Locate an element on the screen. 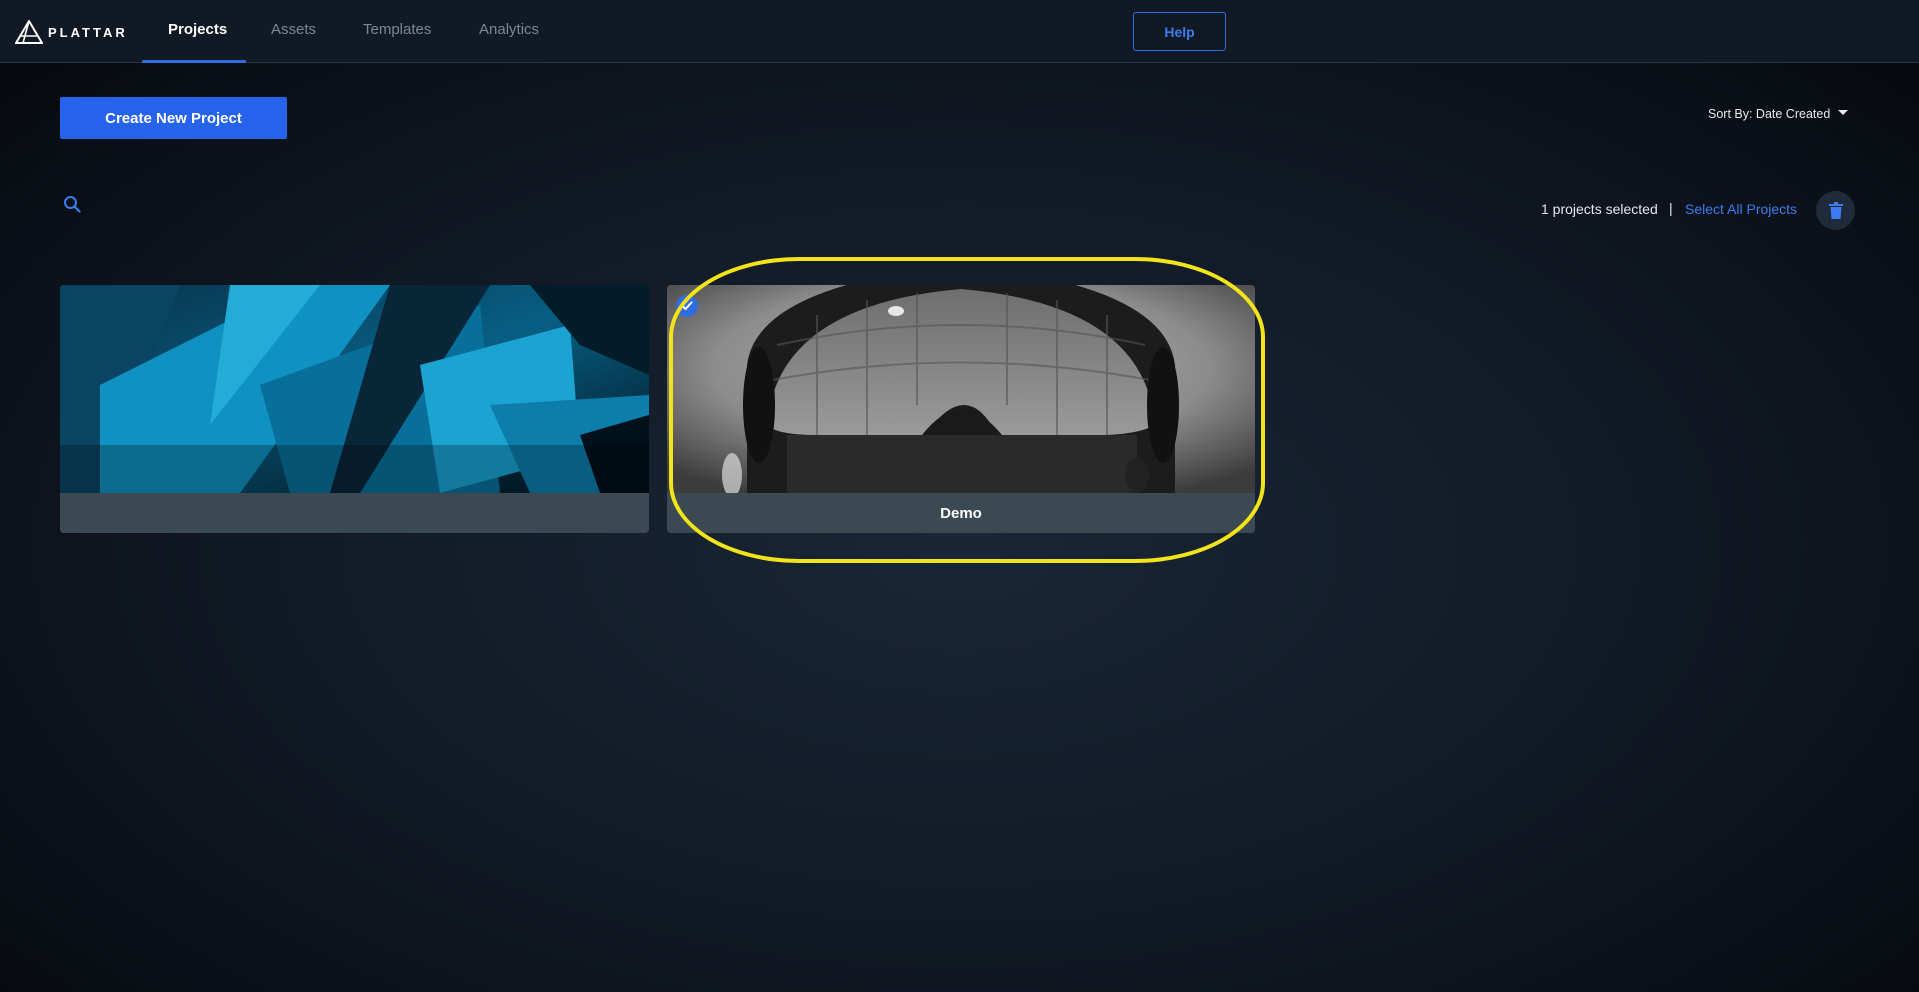  brand-name: PLATTAR is located at coordinates (88, 32).